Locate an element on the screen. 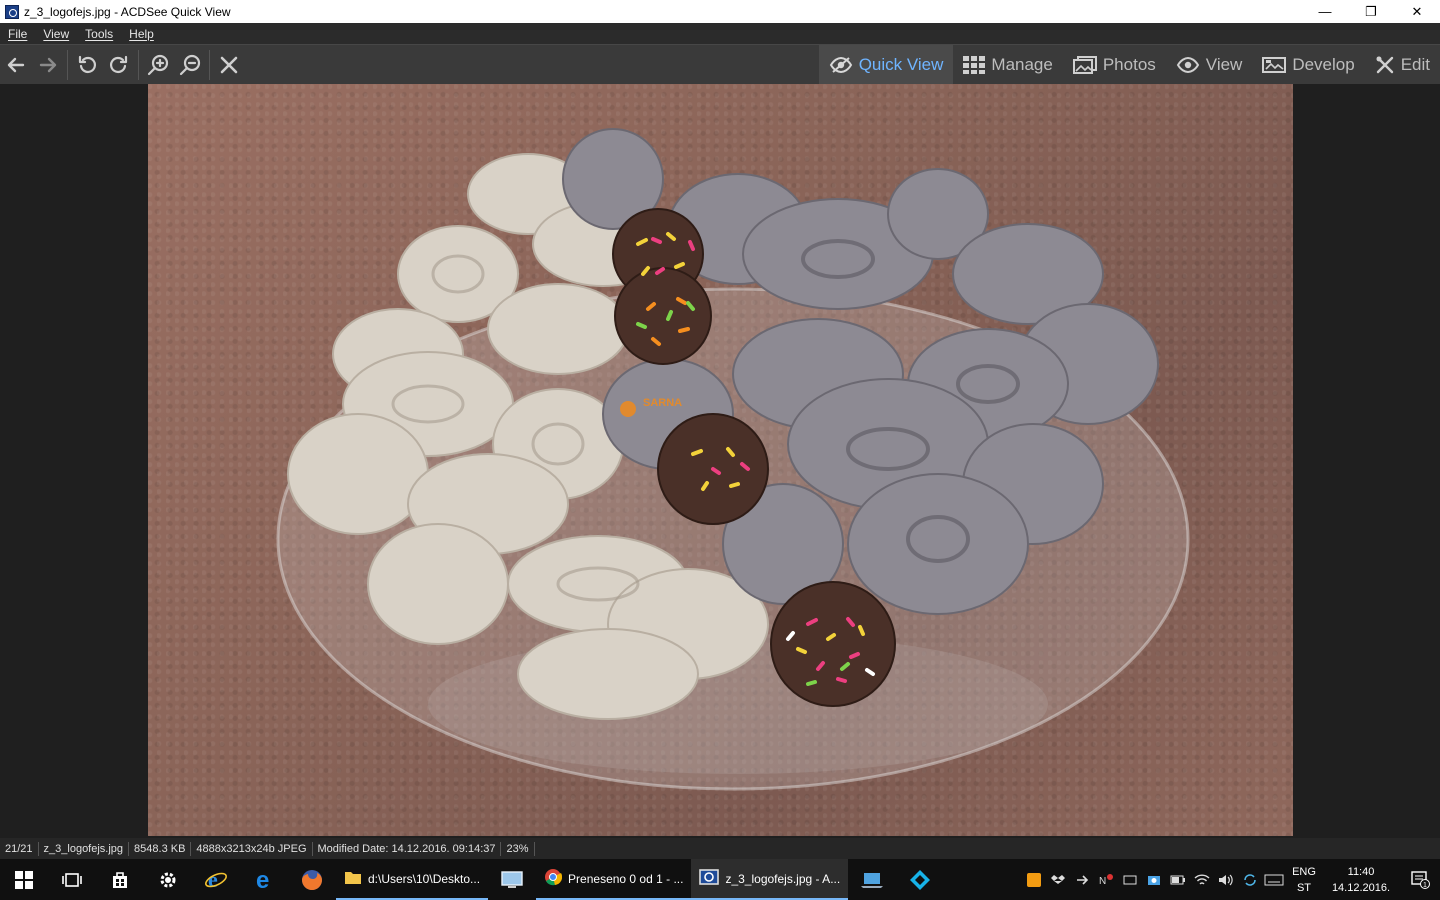 The width and height of the screenshot is (1440, 900). svg-text: SARNA is located at coordinates (662, 403).